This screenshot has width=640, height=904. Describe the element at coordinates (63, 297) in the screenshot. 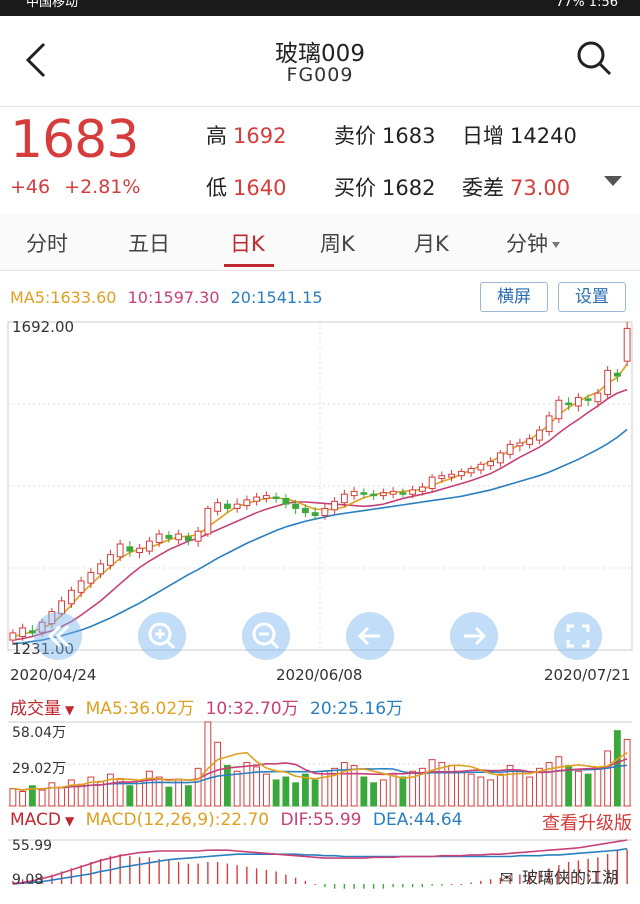

I see `ma5-value: MA5:1633.60` at that location.